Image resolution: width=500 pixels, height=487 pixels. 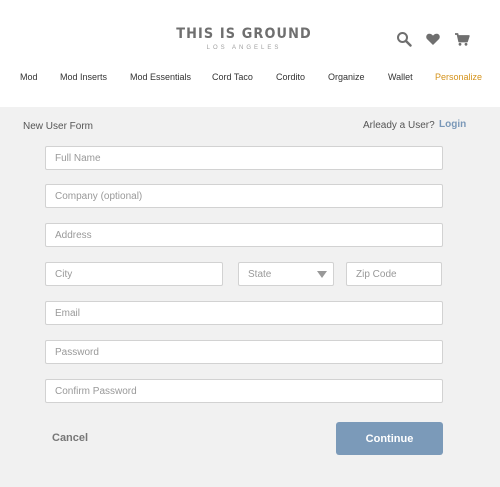 I want to click on login-link: Login, so click(x=452, y=124).